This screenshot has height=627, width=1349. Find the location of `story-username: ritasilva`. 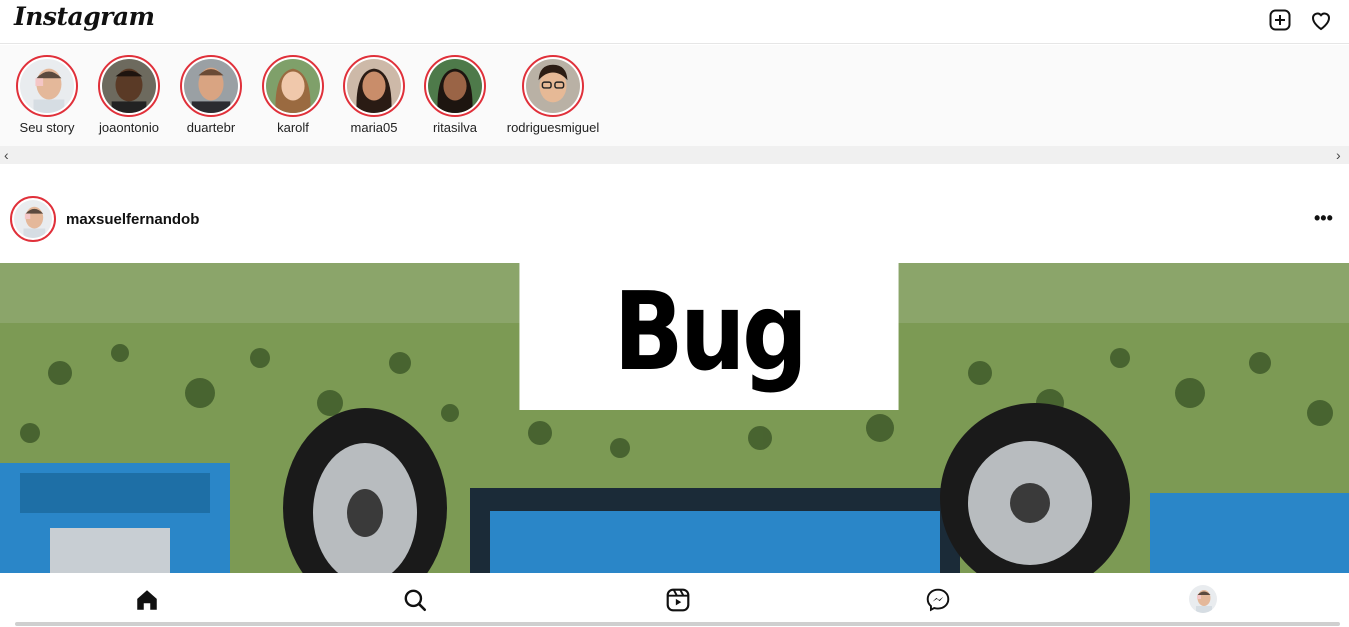

story-username: ritasilva is located at coordinates (455, 127).